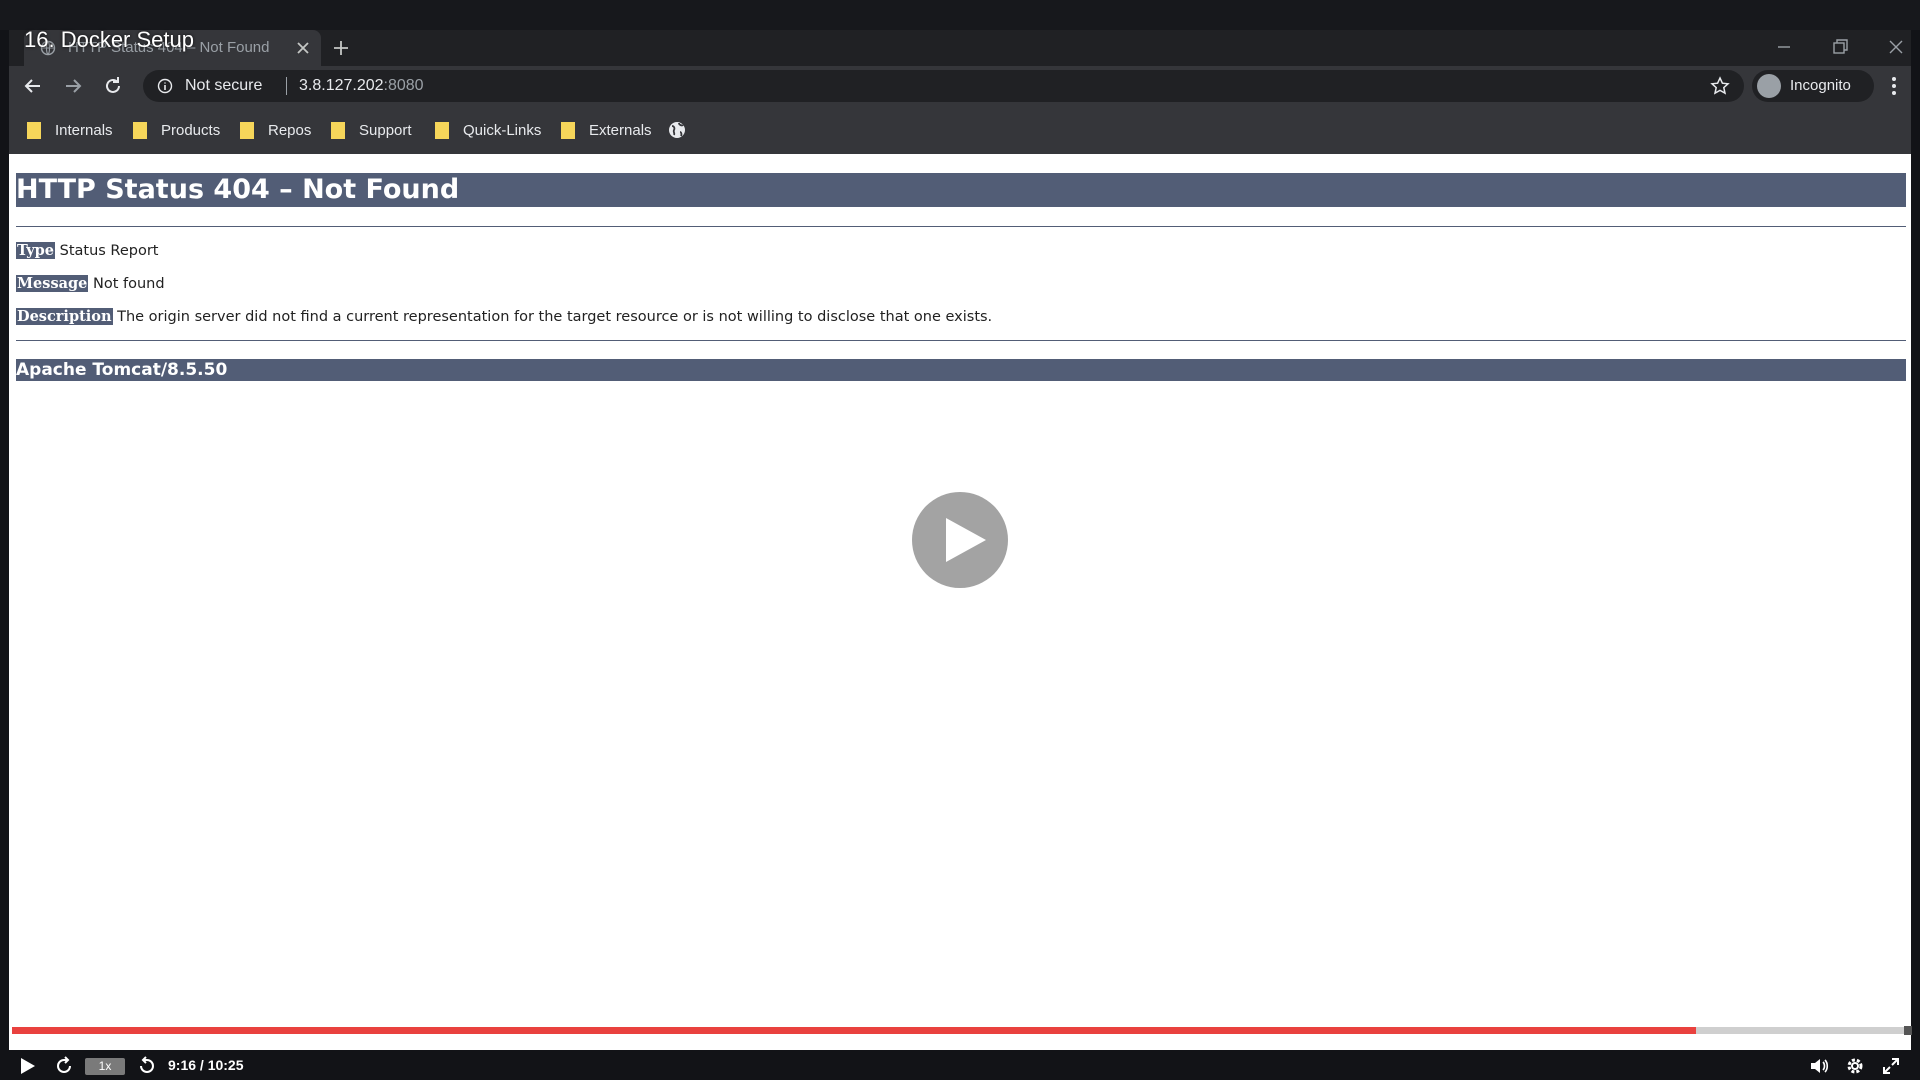 This screenshot has height=1080, width=1920. Describe the element at coordinates (961, 190) in the screenshot. I see `page-title: HTTP Status 404 – Not Found` at that location.